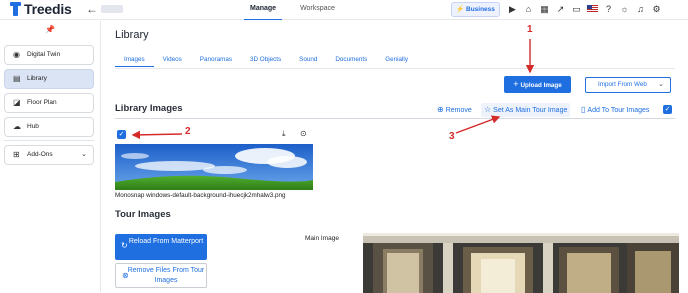 Image resolution: width=688 pixels, height=293 pixels. Describe the element at coordinates (512, 9) in the screenshot. I see `play-icon: ▶` at that location.